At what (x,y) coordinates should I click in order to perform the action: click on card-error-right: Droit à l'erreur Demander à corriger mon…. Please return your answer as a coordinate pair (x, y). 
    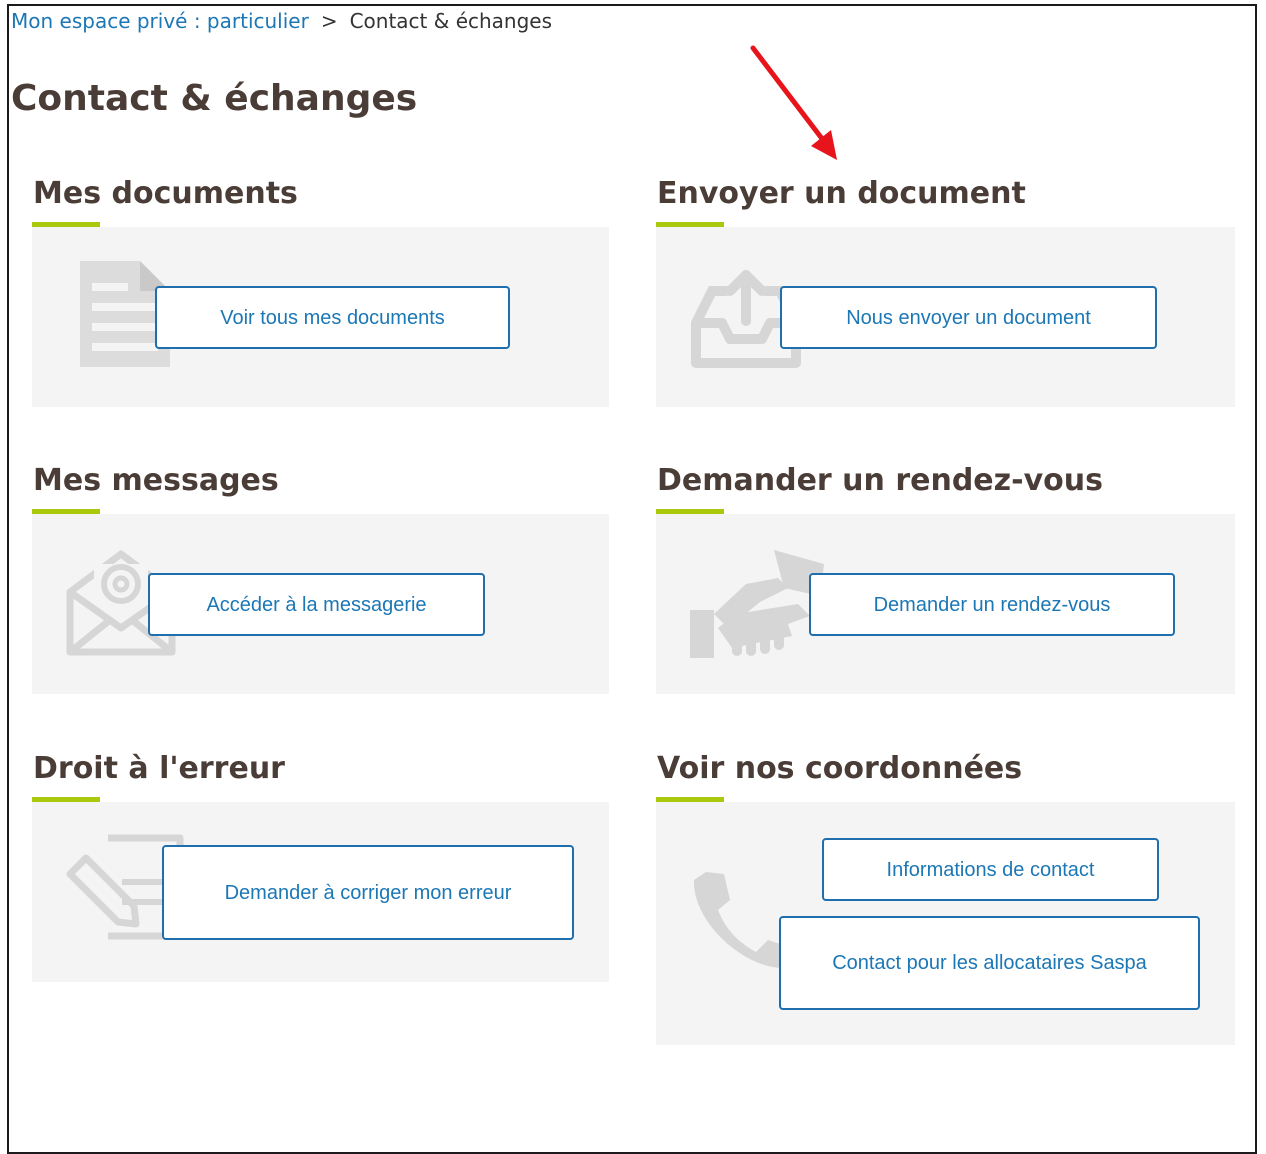
    Looking at the image, I should click on (320, 865).